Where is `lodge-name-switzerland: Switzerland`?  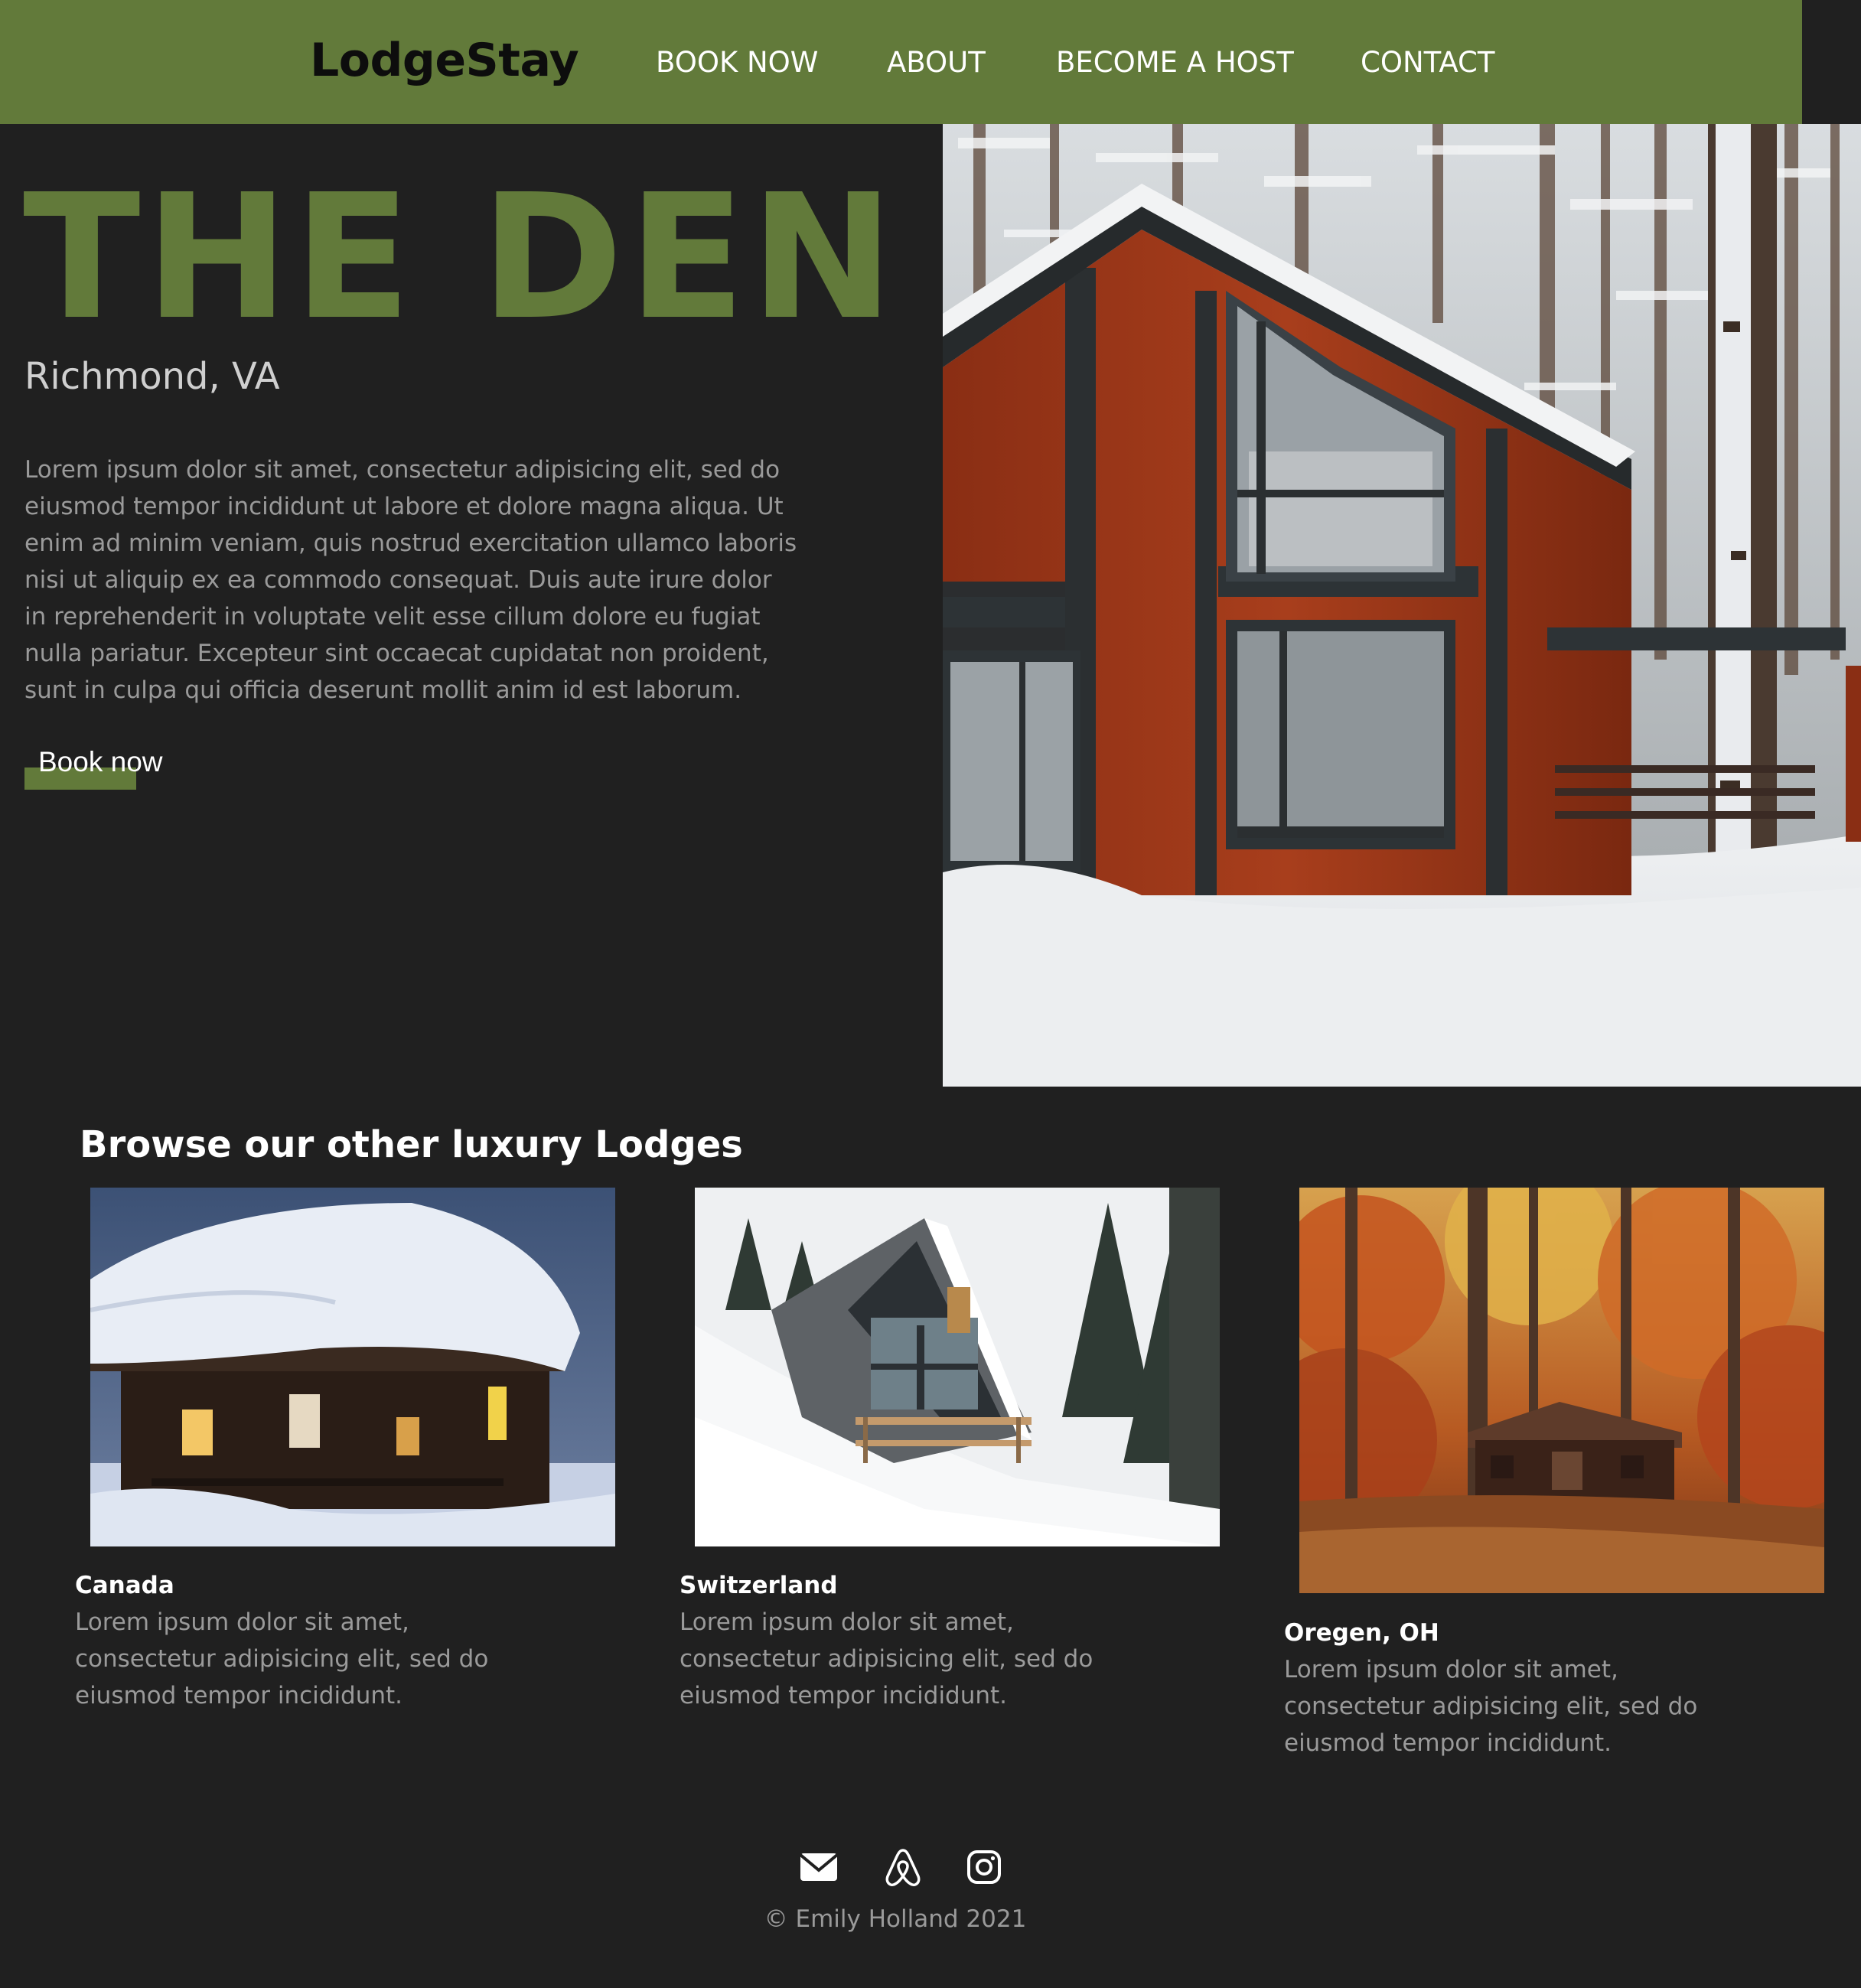 lodge-name-switzerland: Switzerland is located at coordinates (759, 1586).